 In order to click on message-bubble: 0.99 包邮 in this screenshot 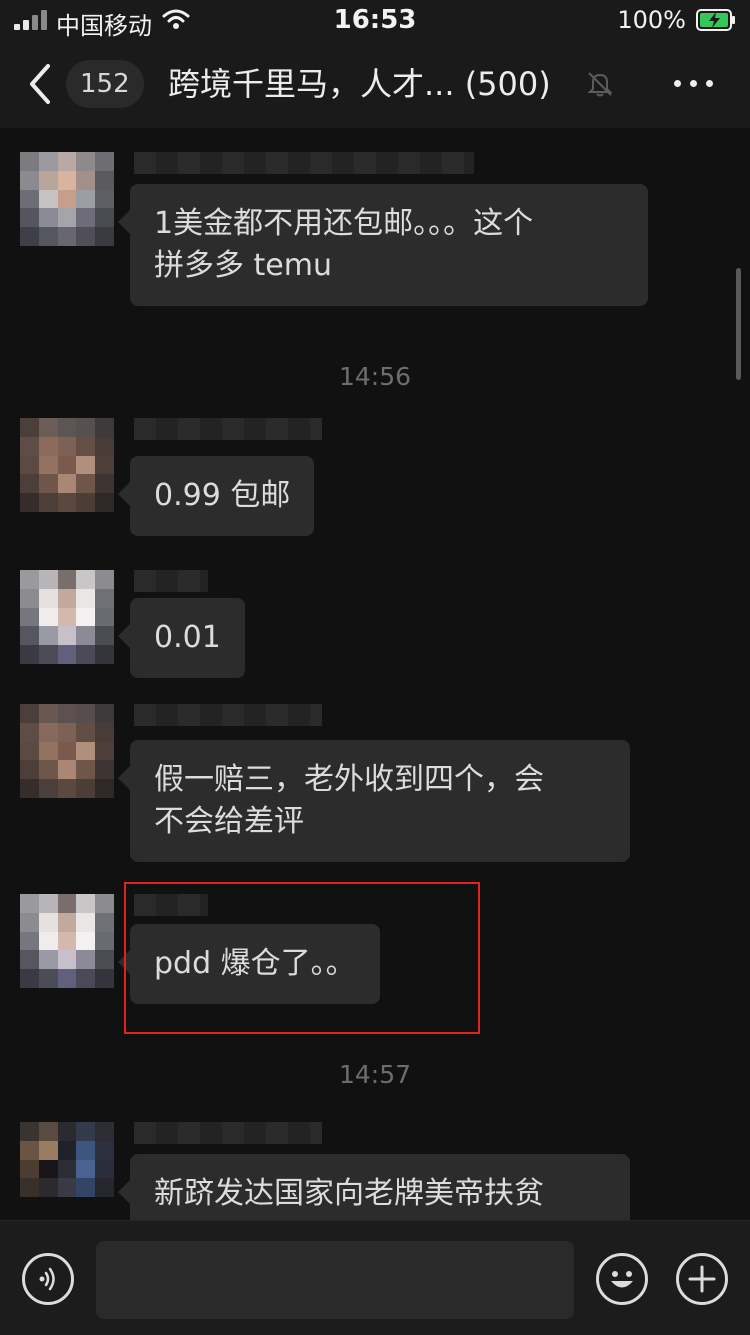, I will do `click(216, 496)`.